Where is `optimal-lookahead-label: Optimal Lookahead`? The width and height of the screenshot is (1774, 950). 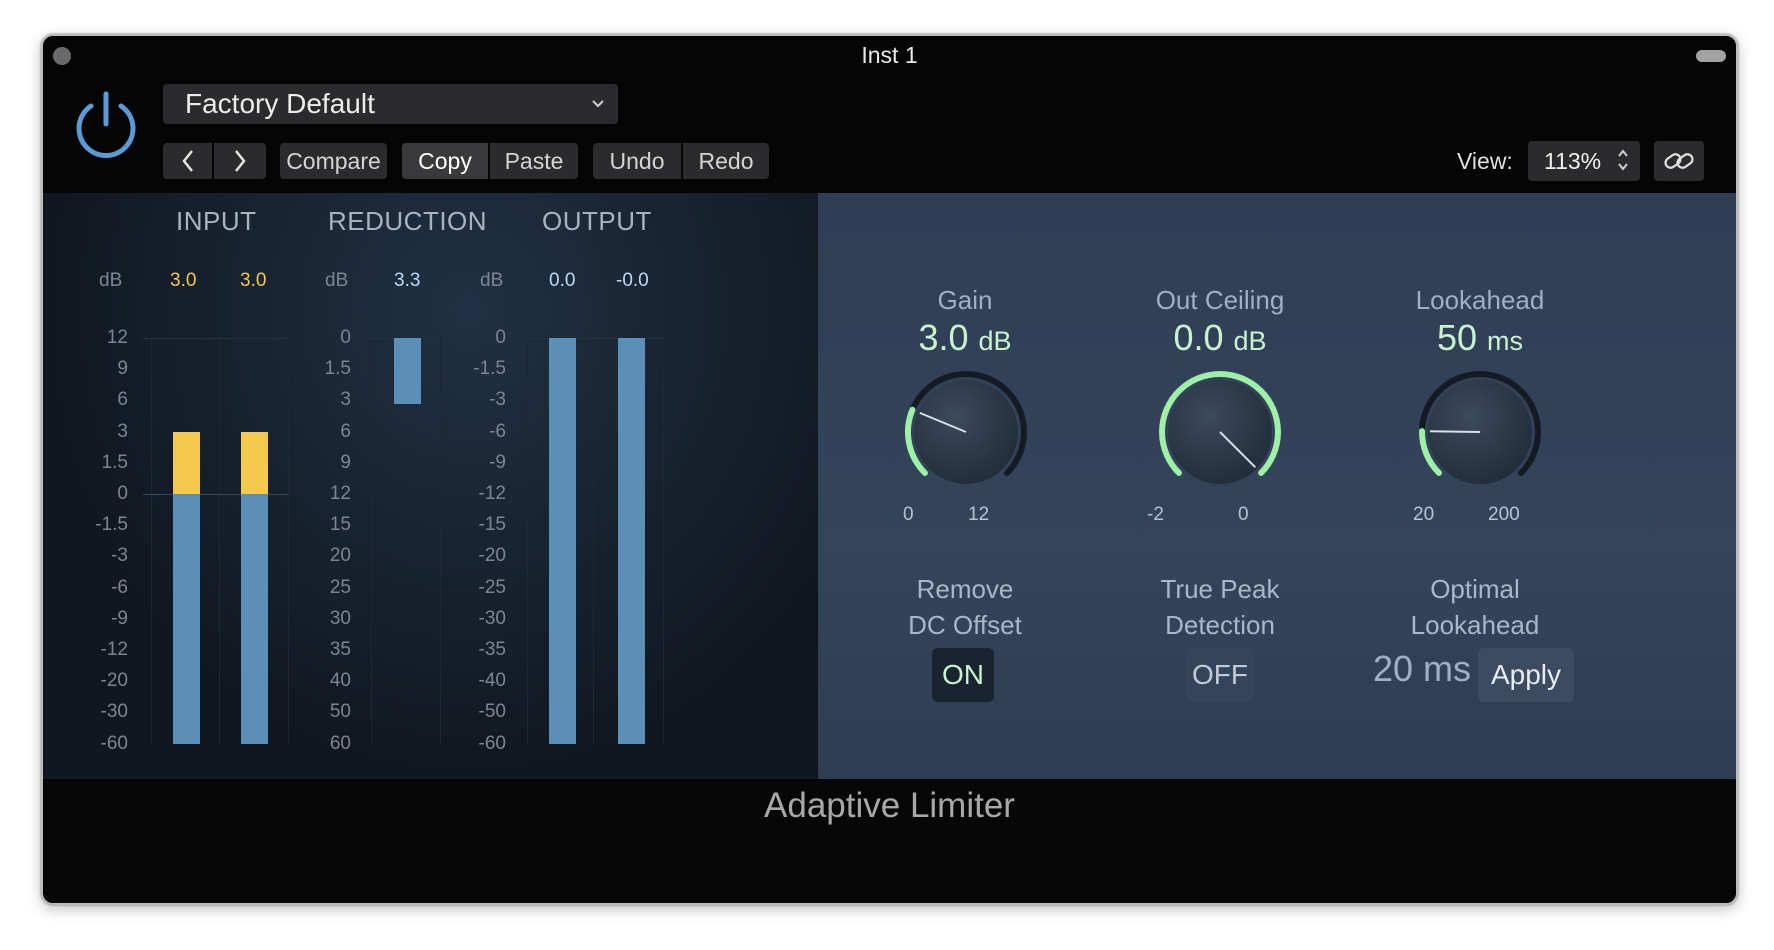 optimal-lookahead-label: Optimal Lookahead is located at coordinates (1475, 607).